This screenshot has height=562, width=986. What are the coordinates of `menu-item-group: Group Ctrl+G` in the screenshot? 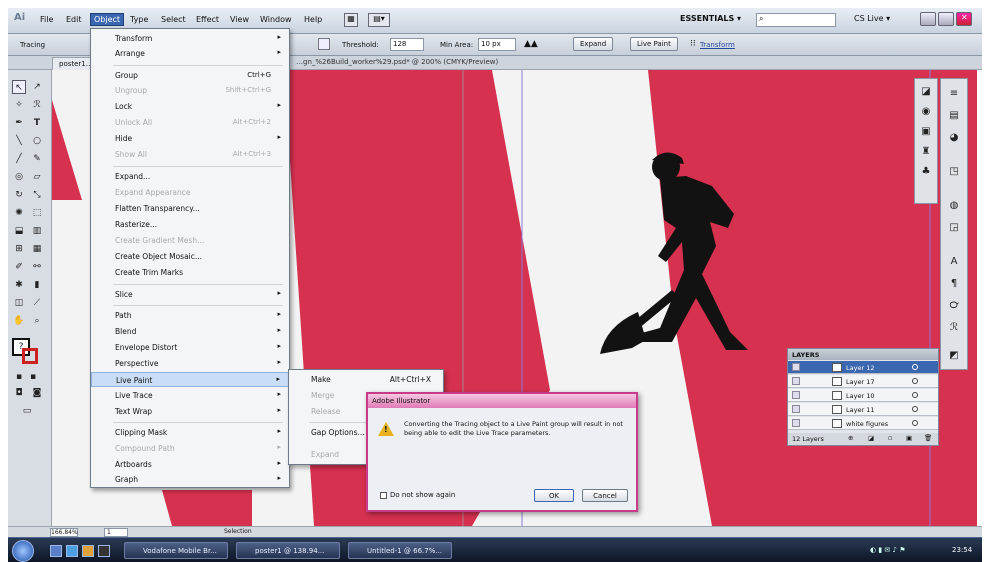 It's located at (190, 75).